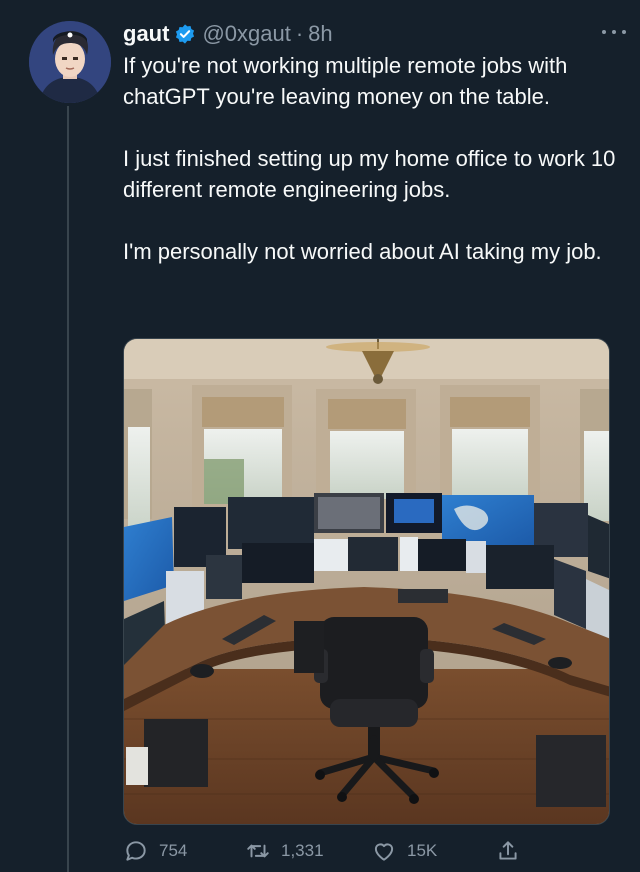 The height and width of the screenshot is (872, 640). What do you see at coordinates (173, 850) in the screenshot?
I see `reply-count: 754` at bounding box center [173, 850].